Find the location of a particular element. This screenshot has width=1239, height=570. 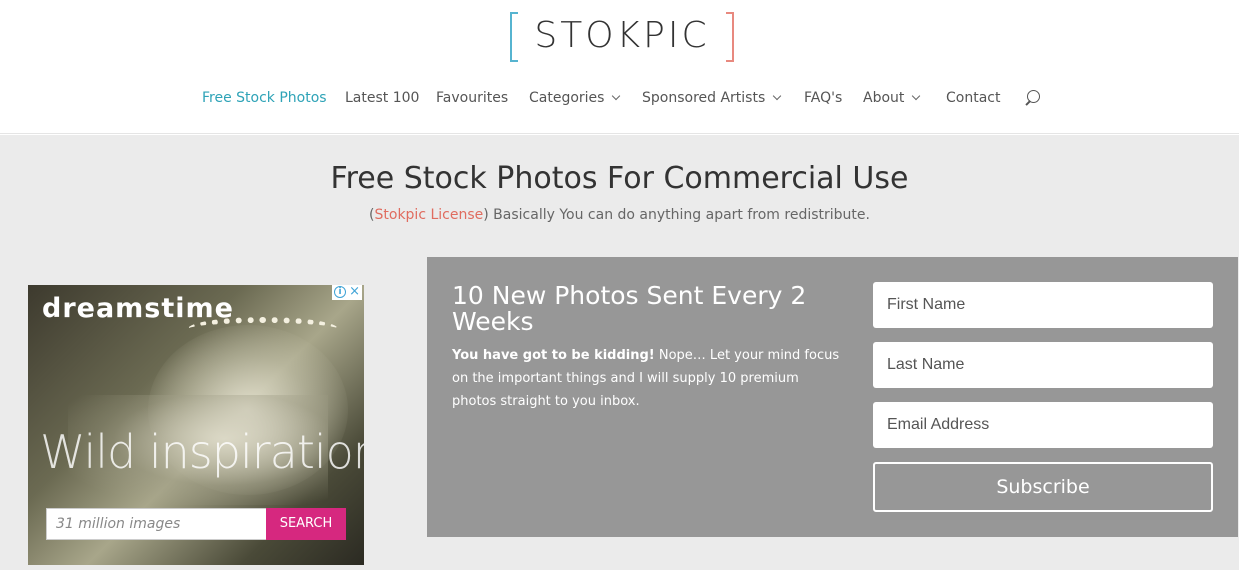

ad-brand: dreamstime is located at coordinates (138, 308).